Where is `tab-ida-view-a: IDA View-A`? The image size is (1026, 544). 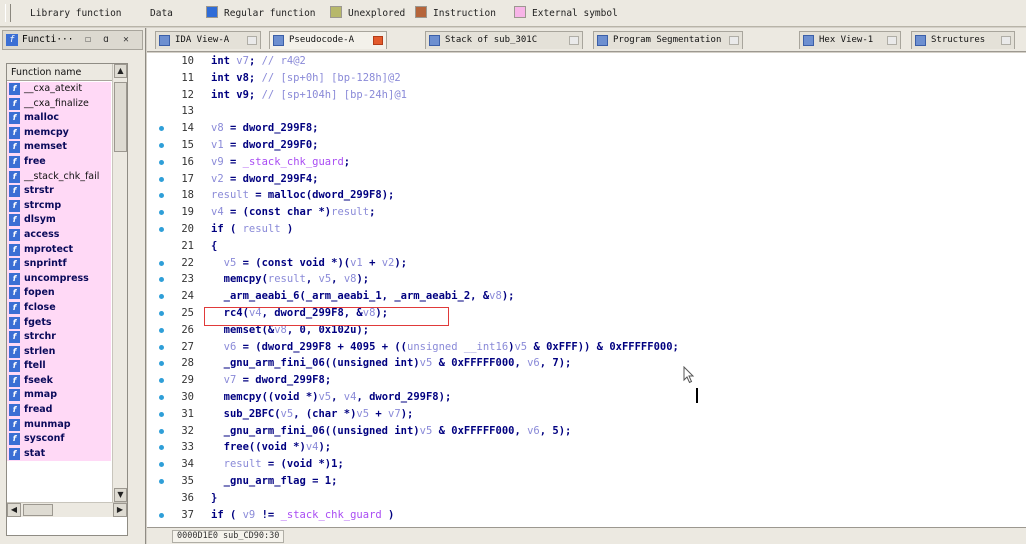 tab-ida-view-a: IDA View-A is located at coordinates (208, 40).